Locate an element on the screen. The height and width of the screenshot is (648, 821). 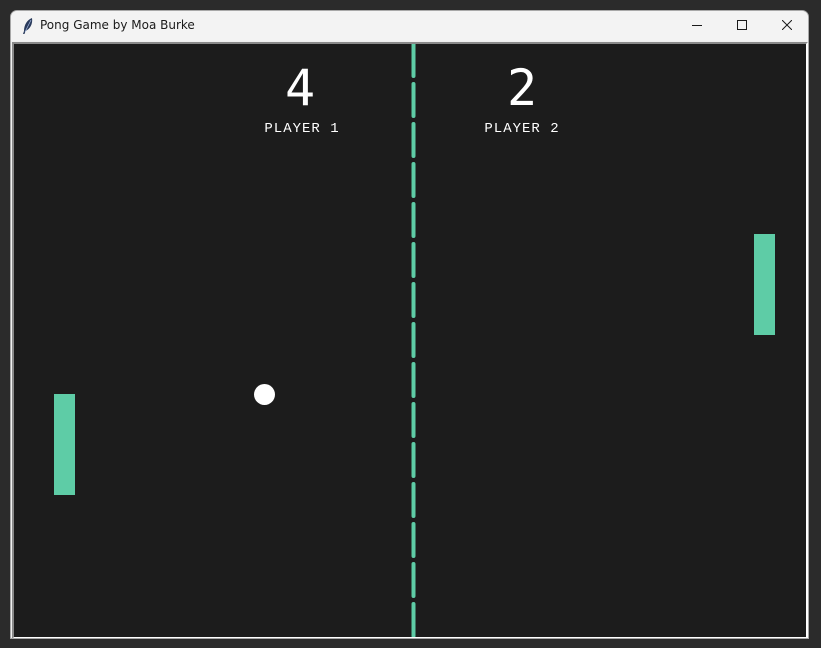
player1-score: 4 is located at coordinates (300, 88).